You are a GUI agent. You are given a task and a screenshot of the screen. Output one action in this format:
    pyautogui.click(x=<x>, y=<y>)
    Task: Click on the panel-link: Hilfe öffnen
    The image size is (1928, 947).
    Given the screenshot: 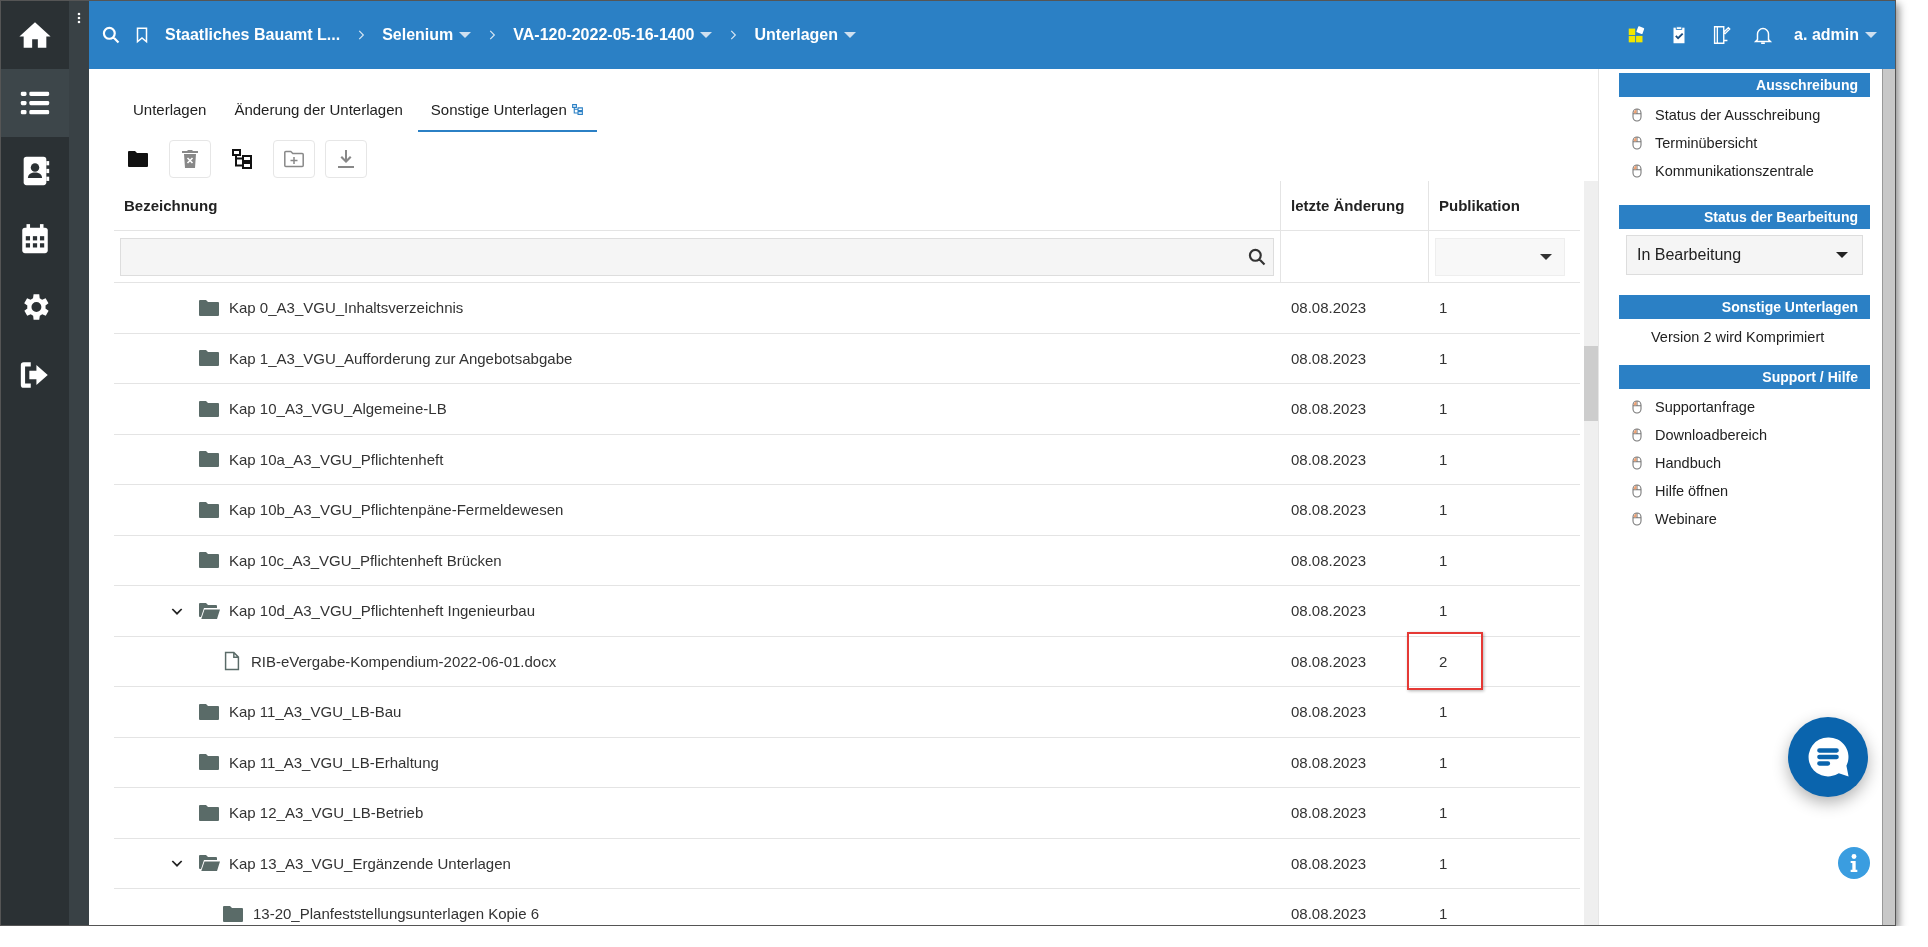 What is the action you would take?
    pyautogui.click(x=1674, y=491)
    